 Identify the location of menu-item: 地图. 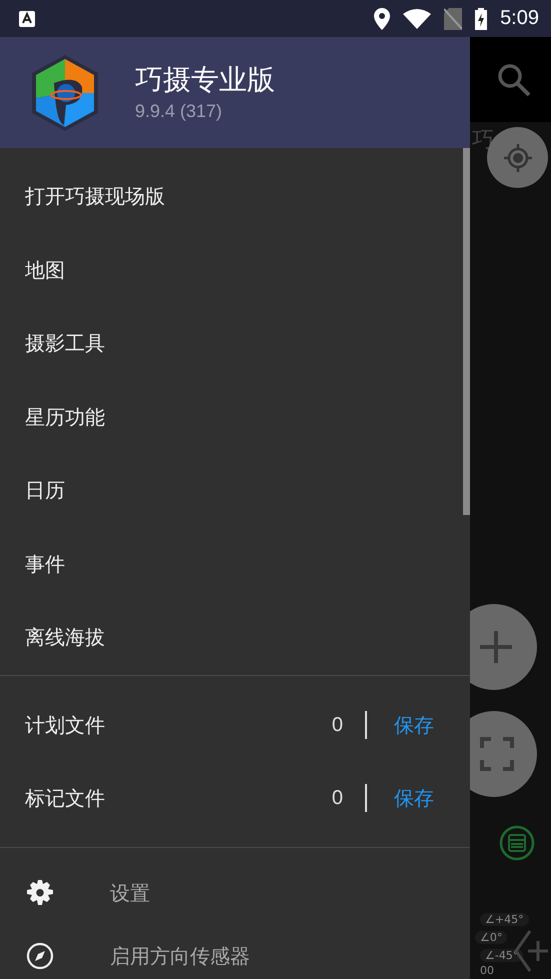
(231, 270).